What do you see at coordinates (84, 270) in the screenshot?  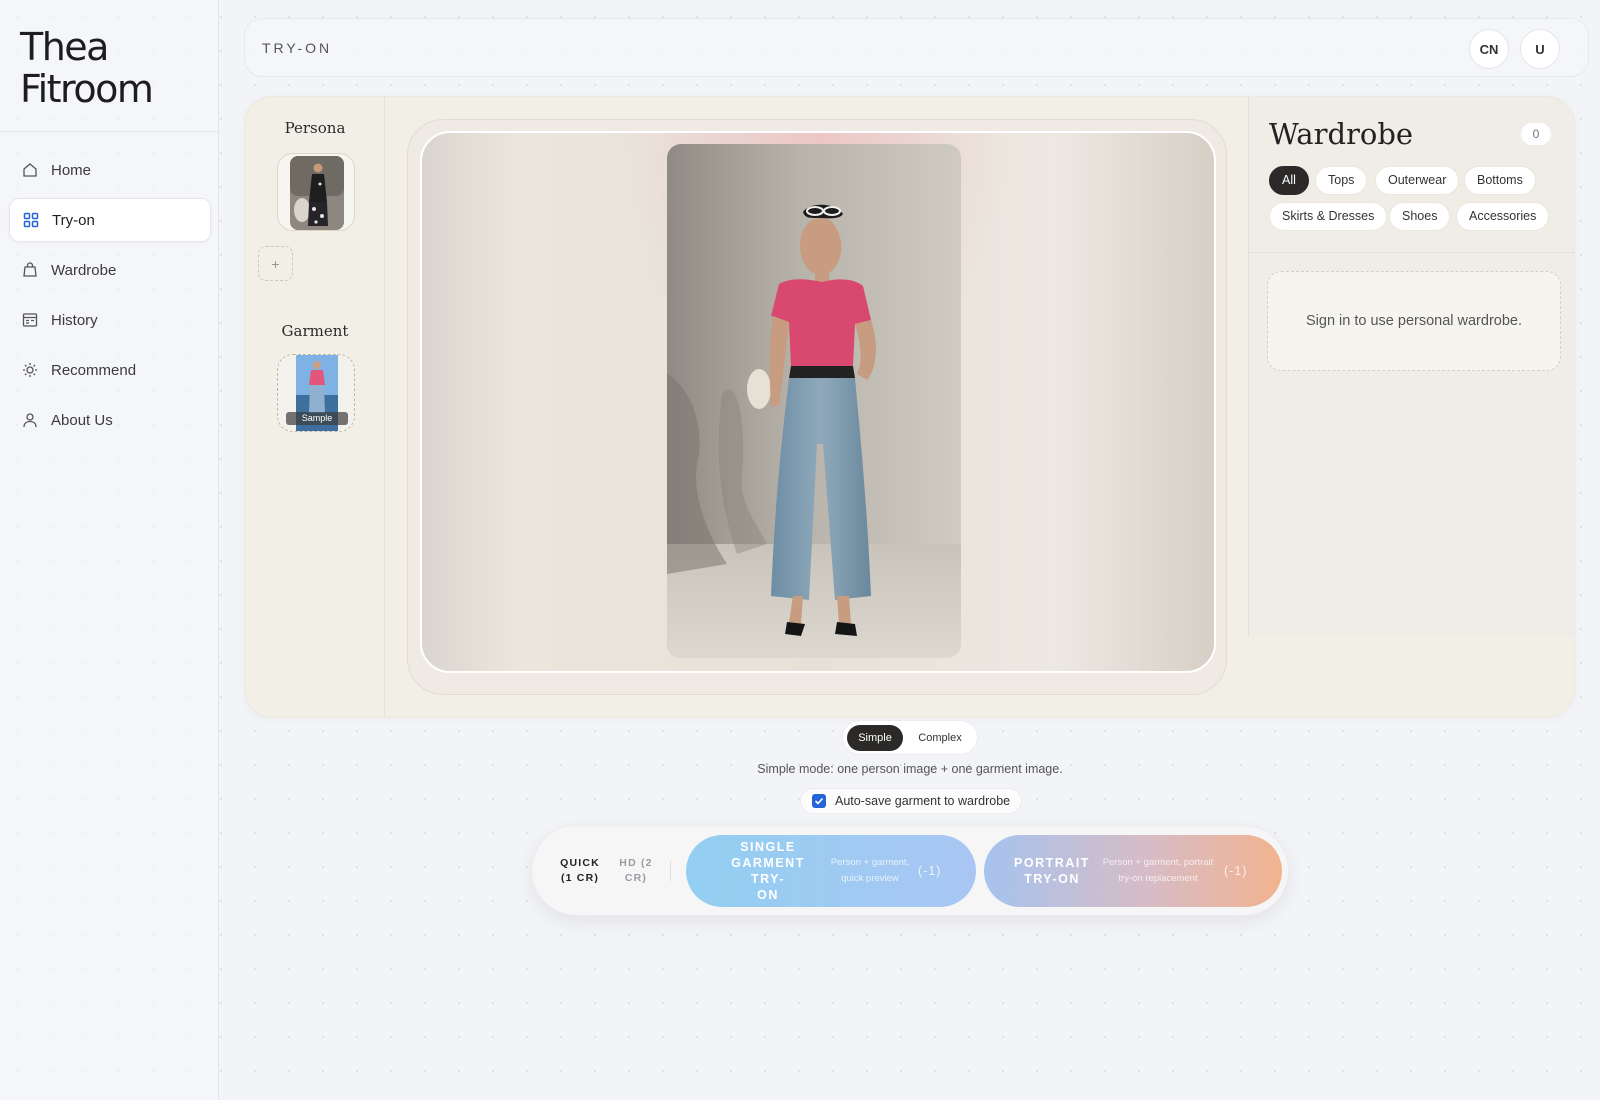 I see `sidebar-item-label: Wardrobe` at bounding box center [84, 270].